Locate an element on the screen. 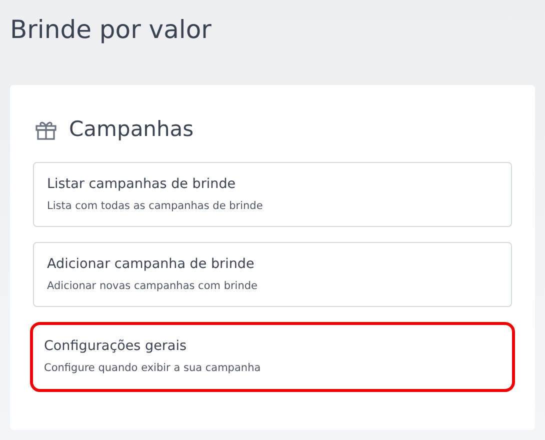 Image resolution: width=545 pixels, height=440 pixels. gift-icon is located at coordinates (46, 130).